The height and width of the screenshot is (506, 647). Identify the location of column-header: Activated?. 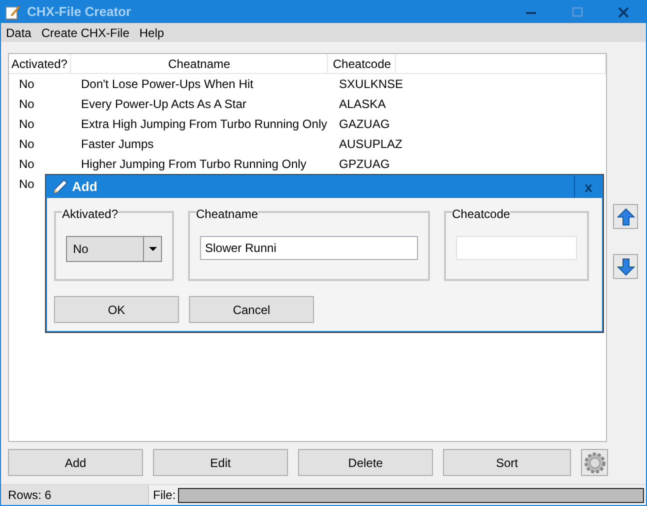
(40, 63).